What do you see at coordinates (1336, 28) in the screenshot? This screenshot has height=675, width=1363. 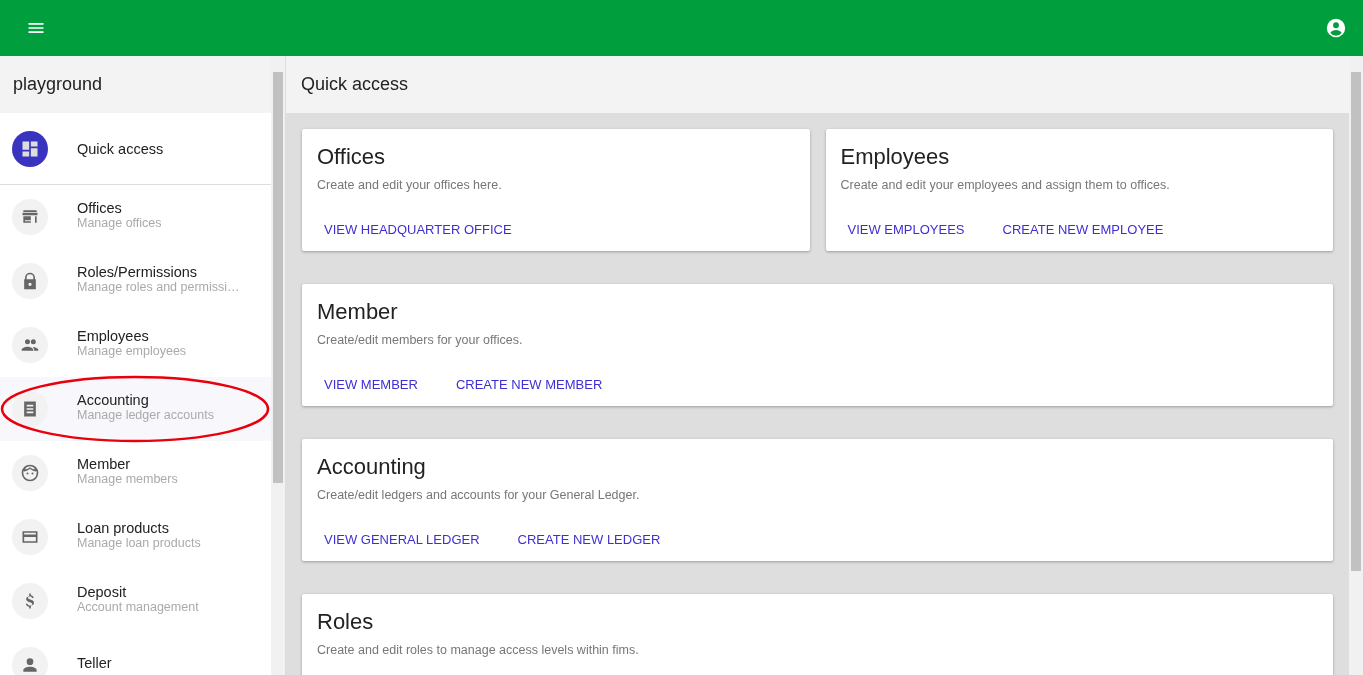 I see `account-icon` at bounding box center [1336, 28].